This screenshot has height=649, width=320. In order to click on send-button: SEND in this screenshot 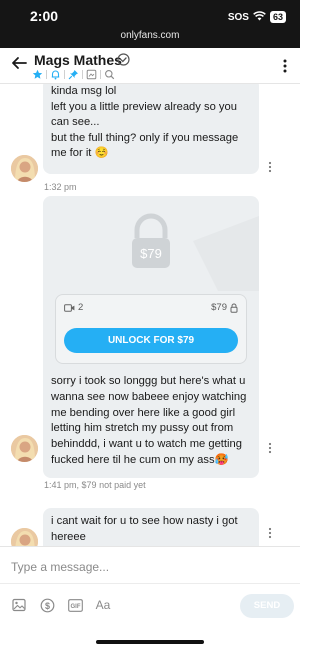, I will do `click(267, 606)`.